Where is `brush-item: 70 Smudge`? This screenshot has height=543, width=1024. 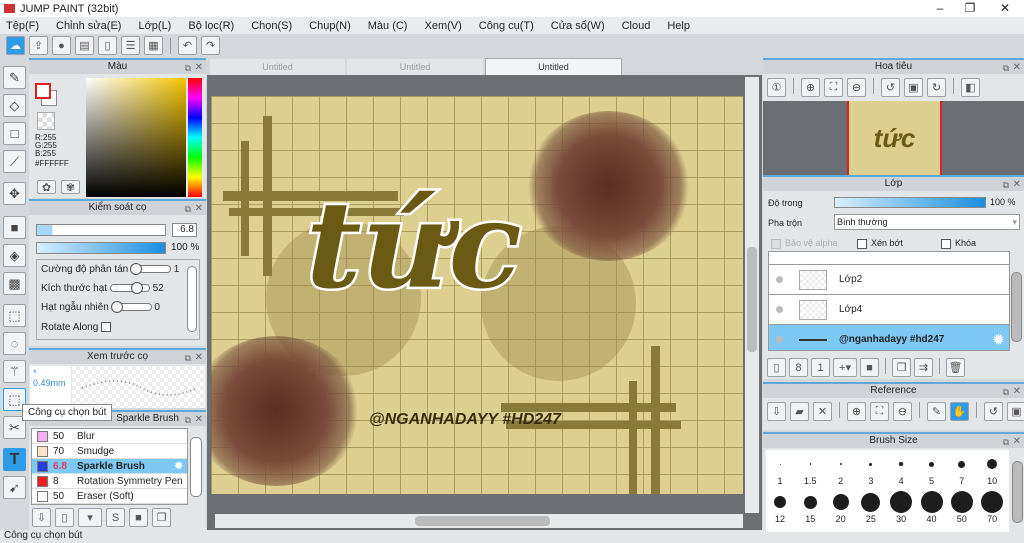 brush-item: 70 Smudge is located at coordinates (109, 451).